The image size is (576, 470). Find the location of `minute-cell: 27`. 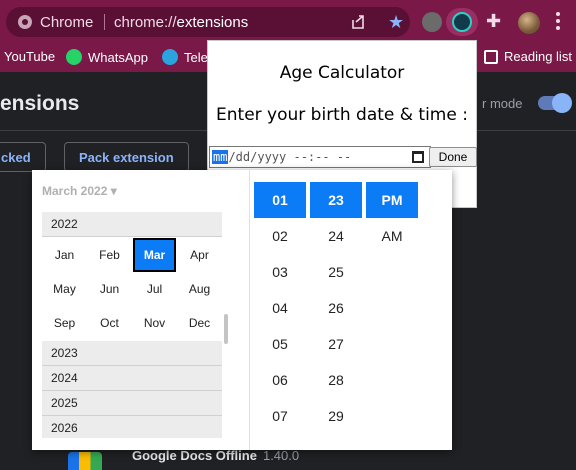

minute-cell: 27 is located at coordinates (336, 344).